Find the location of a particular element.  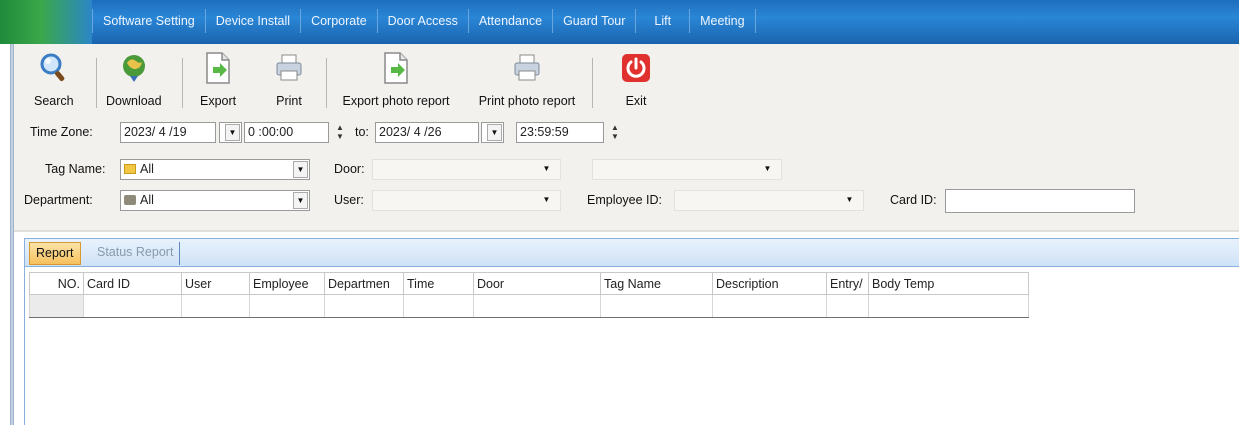

panel-divider is located at coordinates (626, 231).